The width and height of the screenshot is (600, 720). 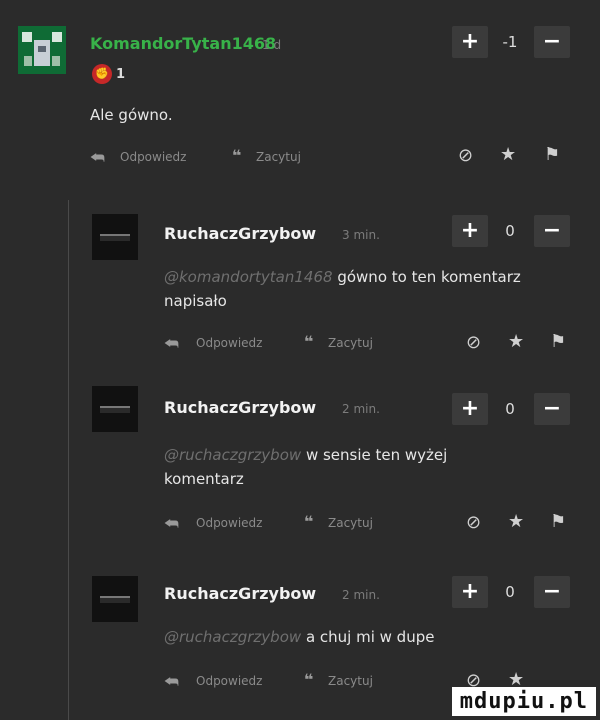 What do you see at coordinates (272, 45) in the screenshot?
I see `timestamp: 1 d` at bounding box center [272, 45].